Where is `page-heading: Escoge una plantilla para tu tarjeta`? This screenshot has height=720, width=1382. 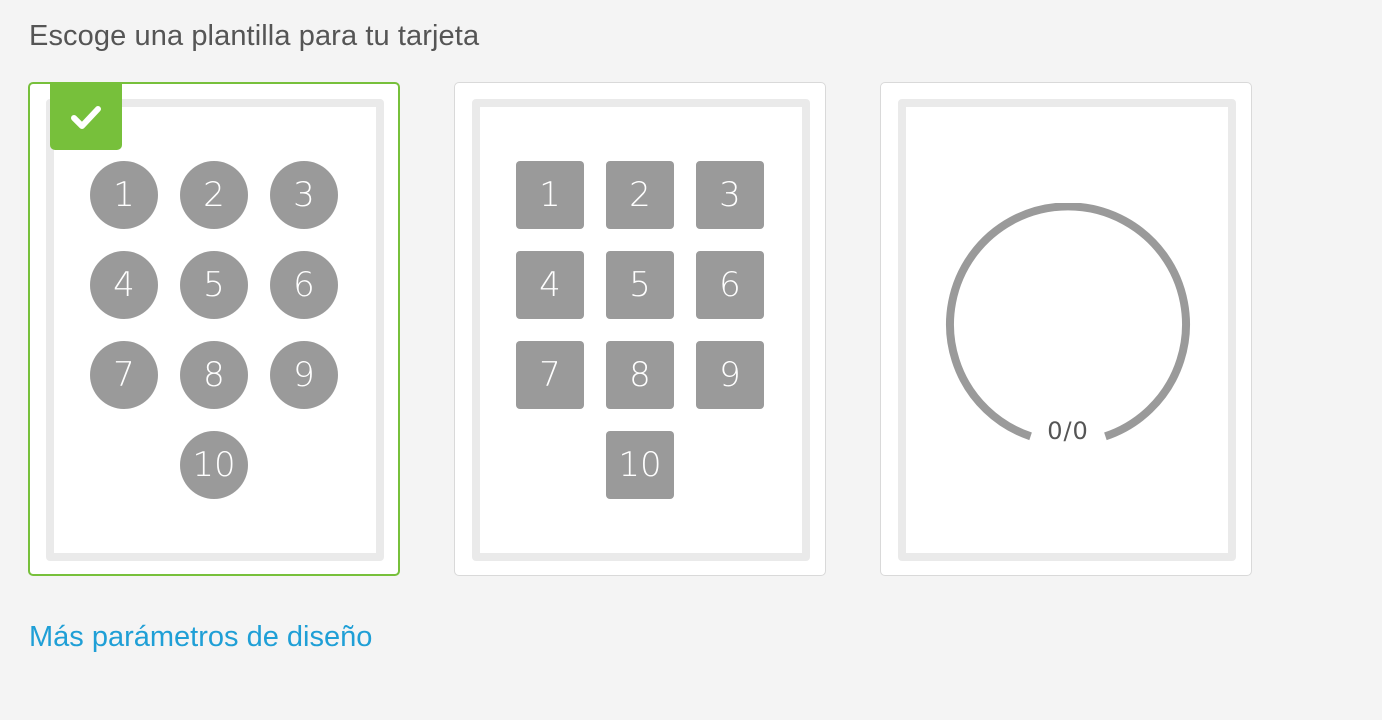
page-heading: Escoge una plantilla para tu tarjeta is located at coordinates (254, 36).